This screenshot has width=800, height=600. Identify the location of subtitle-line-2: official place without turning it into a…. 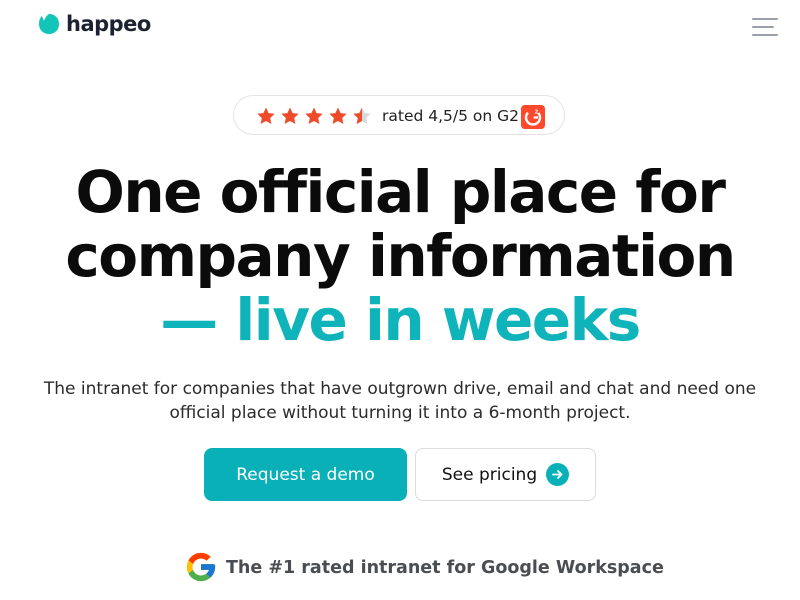
(400, 413).